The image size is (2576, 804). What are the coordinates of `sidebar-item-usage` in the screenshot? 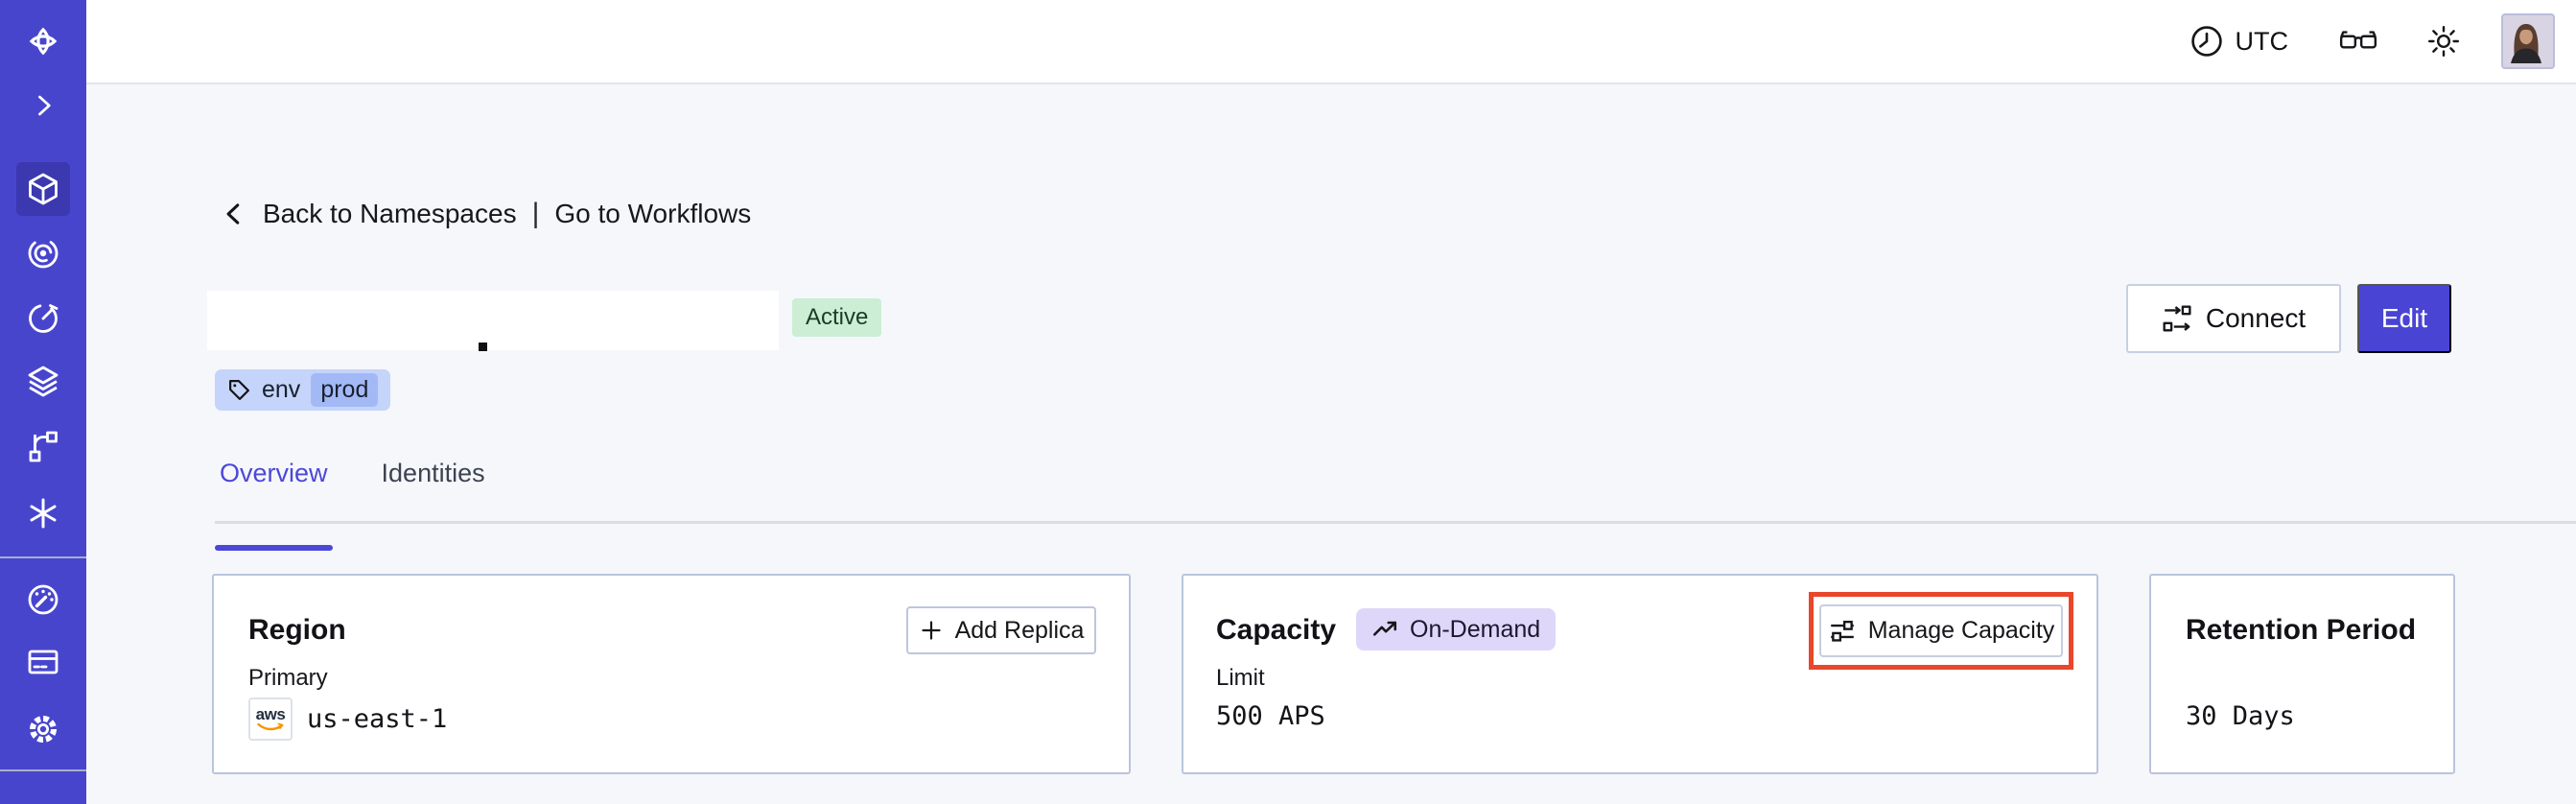 It's located at (43, 600).